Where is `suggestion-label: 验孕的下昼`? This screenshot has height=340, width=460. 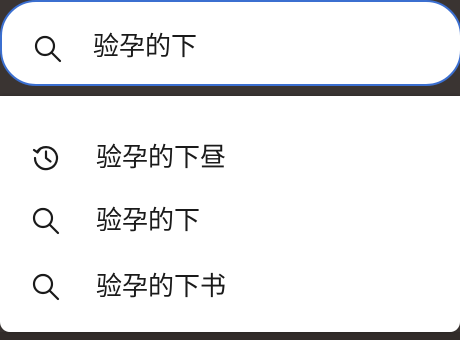
suggestion-label: 验孕的下昼 is located at coordinates (161, 158).